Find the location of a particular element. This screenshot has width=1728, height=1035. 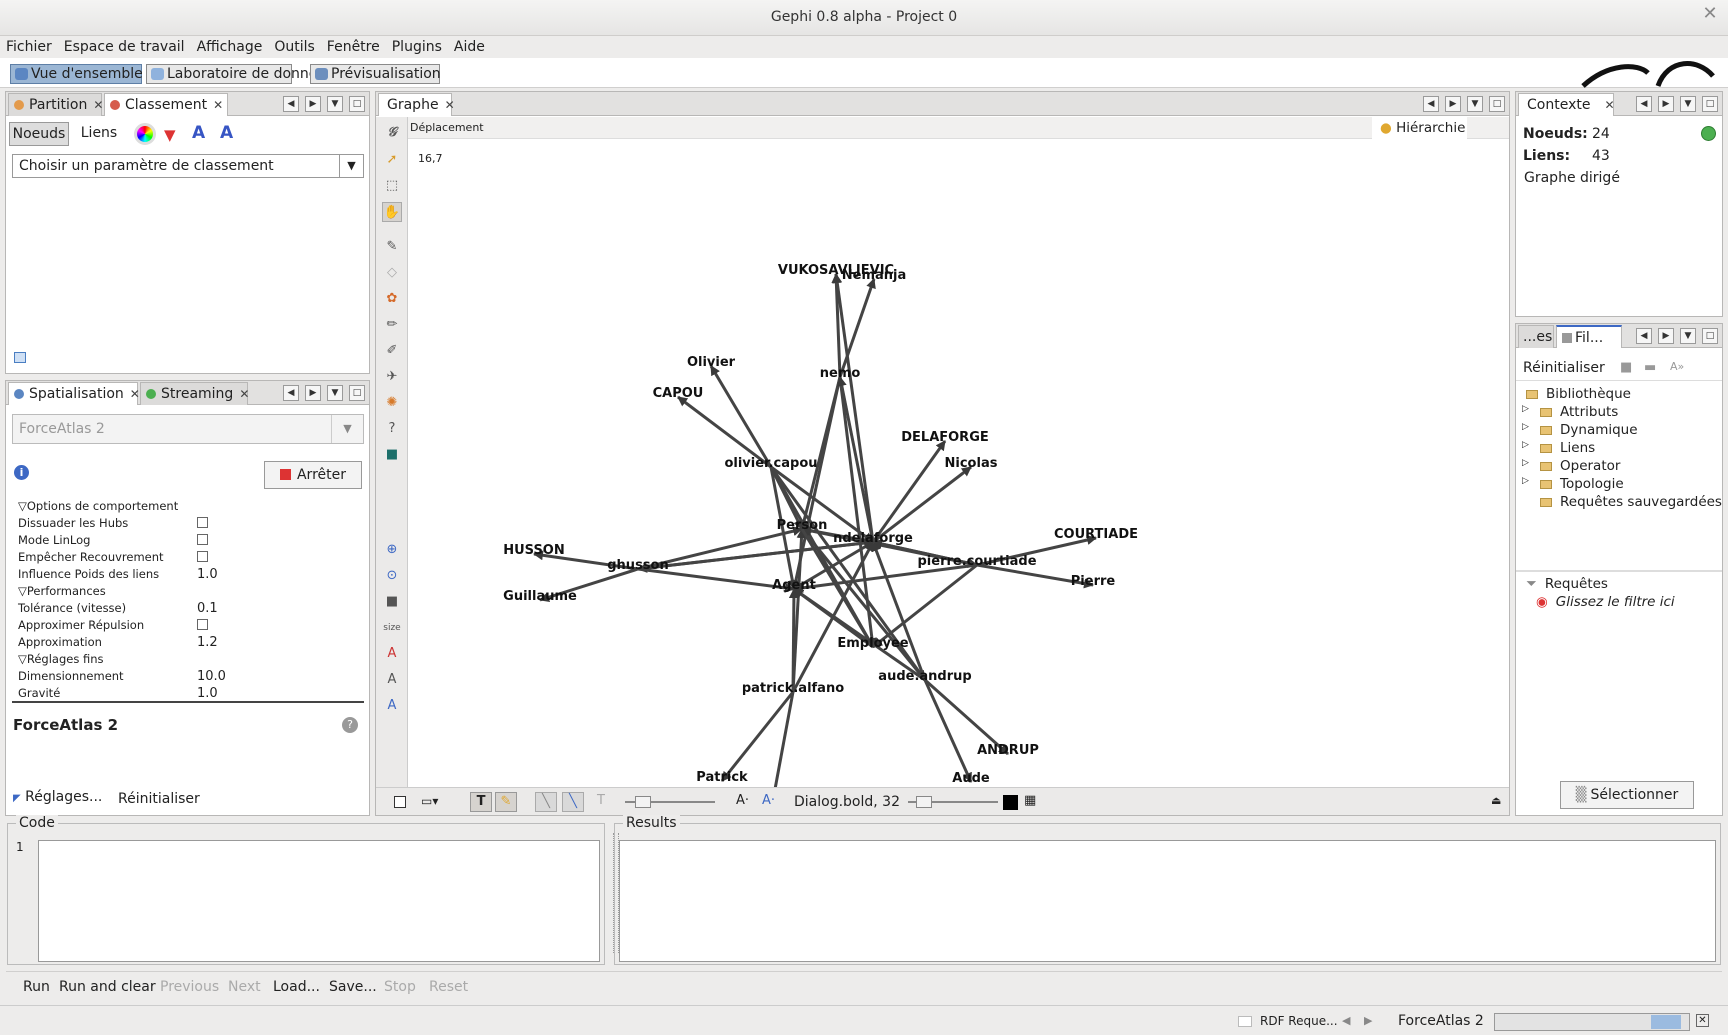

cancel-task-icon: ✕ is located at coordinates (1702, 1020).